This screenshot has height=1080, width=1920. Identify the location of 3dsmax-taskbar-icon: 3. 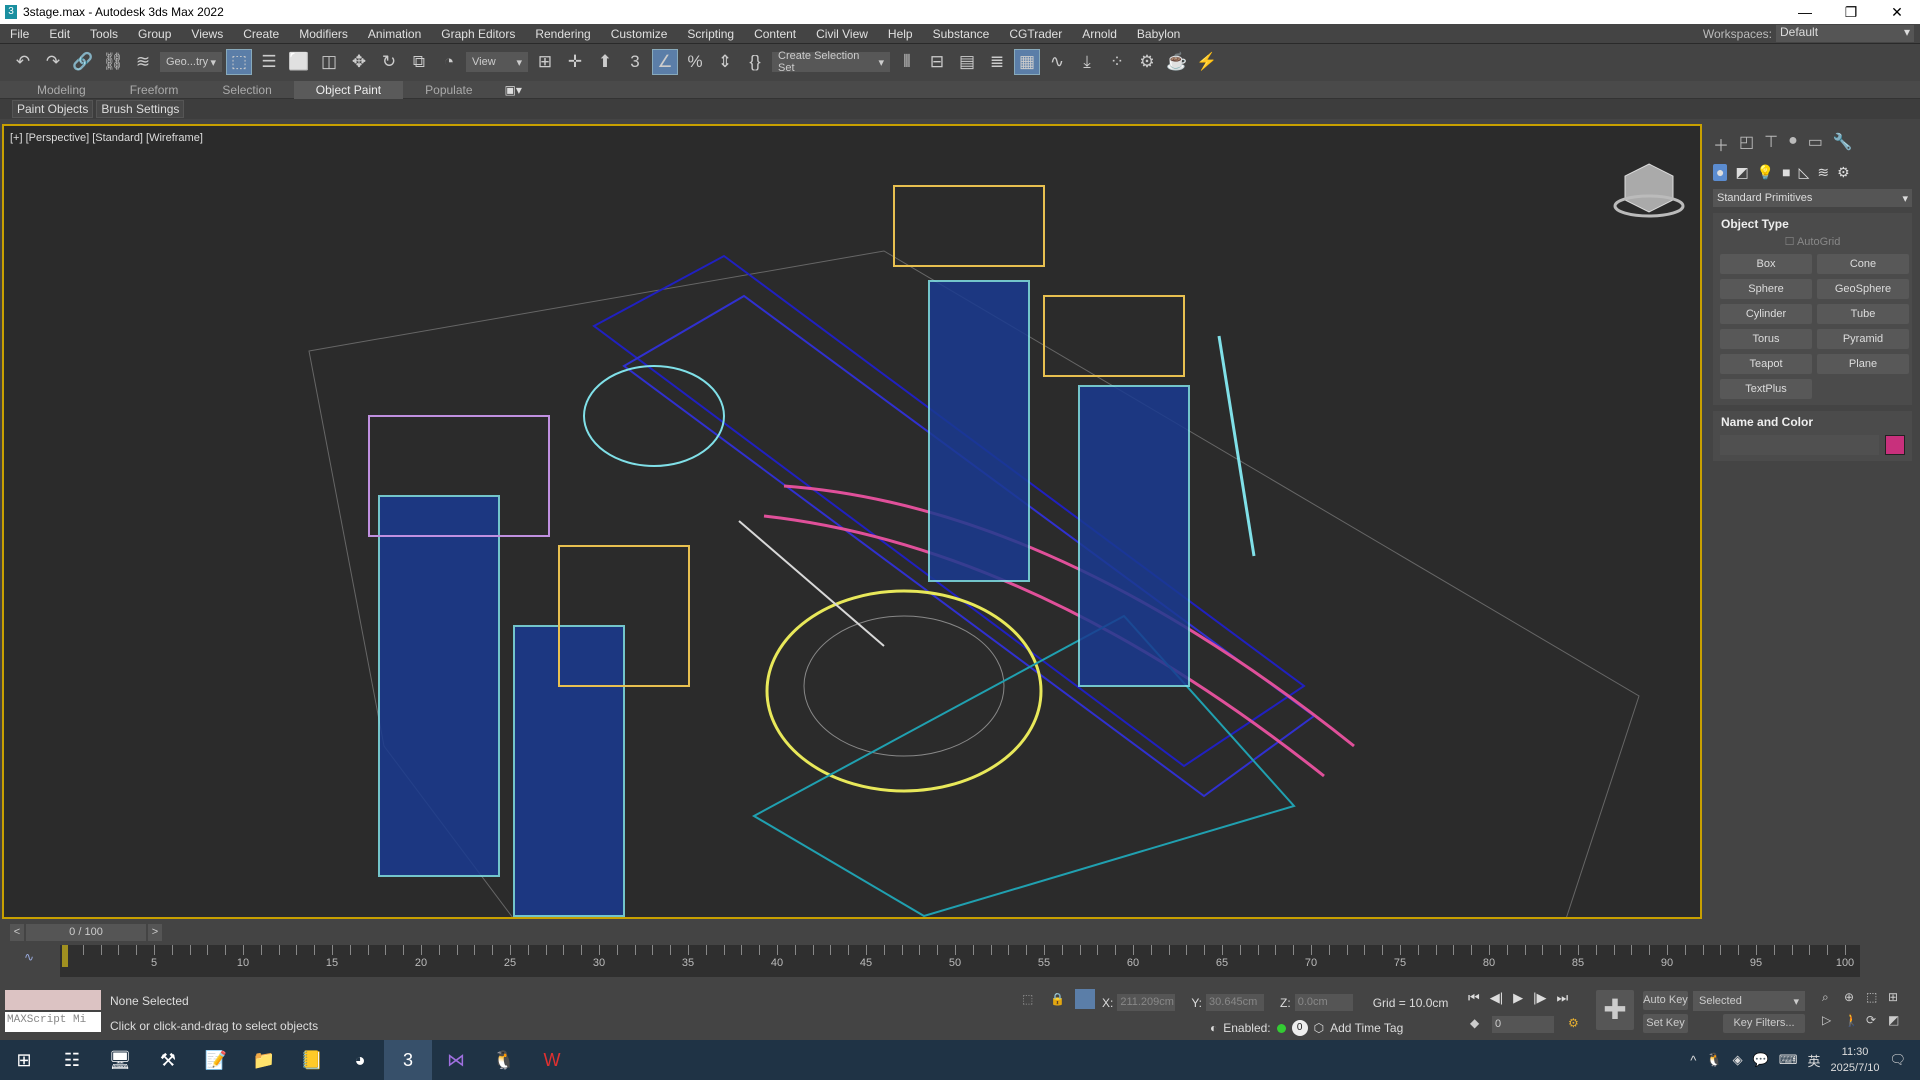
(408, 1060).